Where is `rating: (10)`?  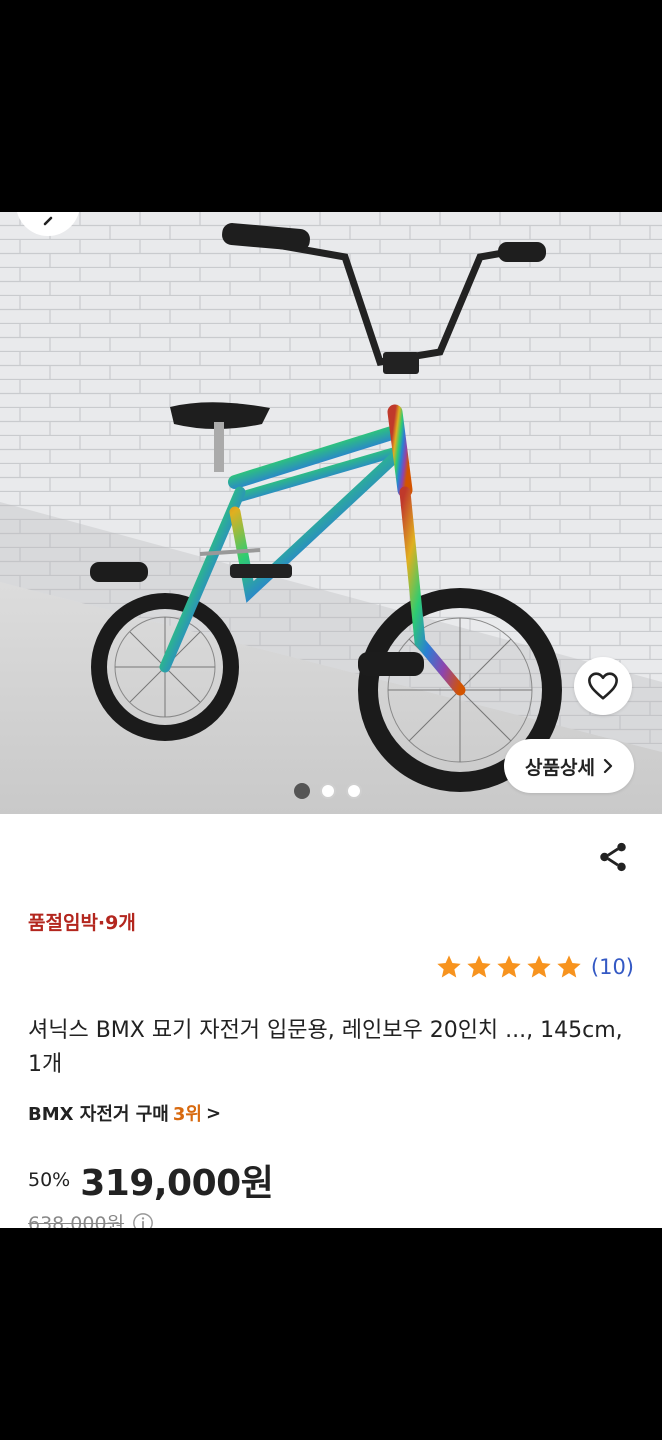 rating: (10) is located at coordinates (534, 967).